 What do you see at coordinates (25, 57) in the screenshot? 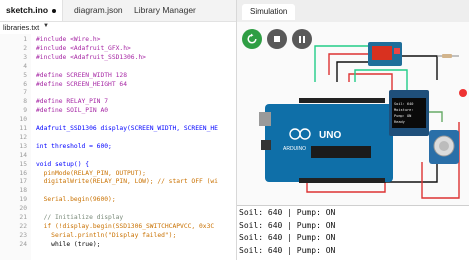
I see `line-number: 3` at bounding box center [25, 57].